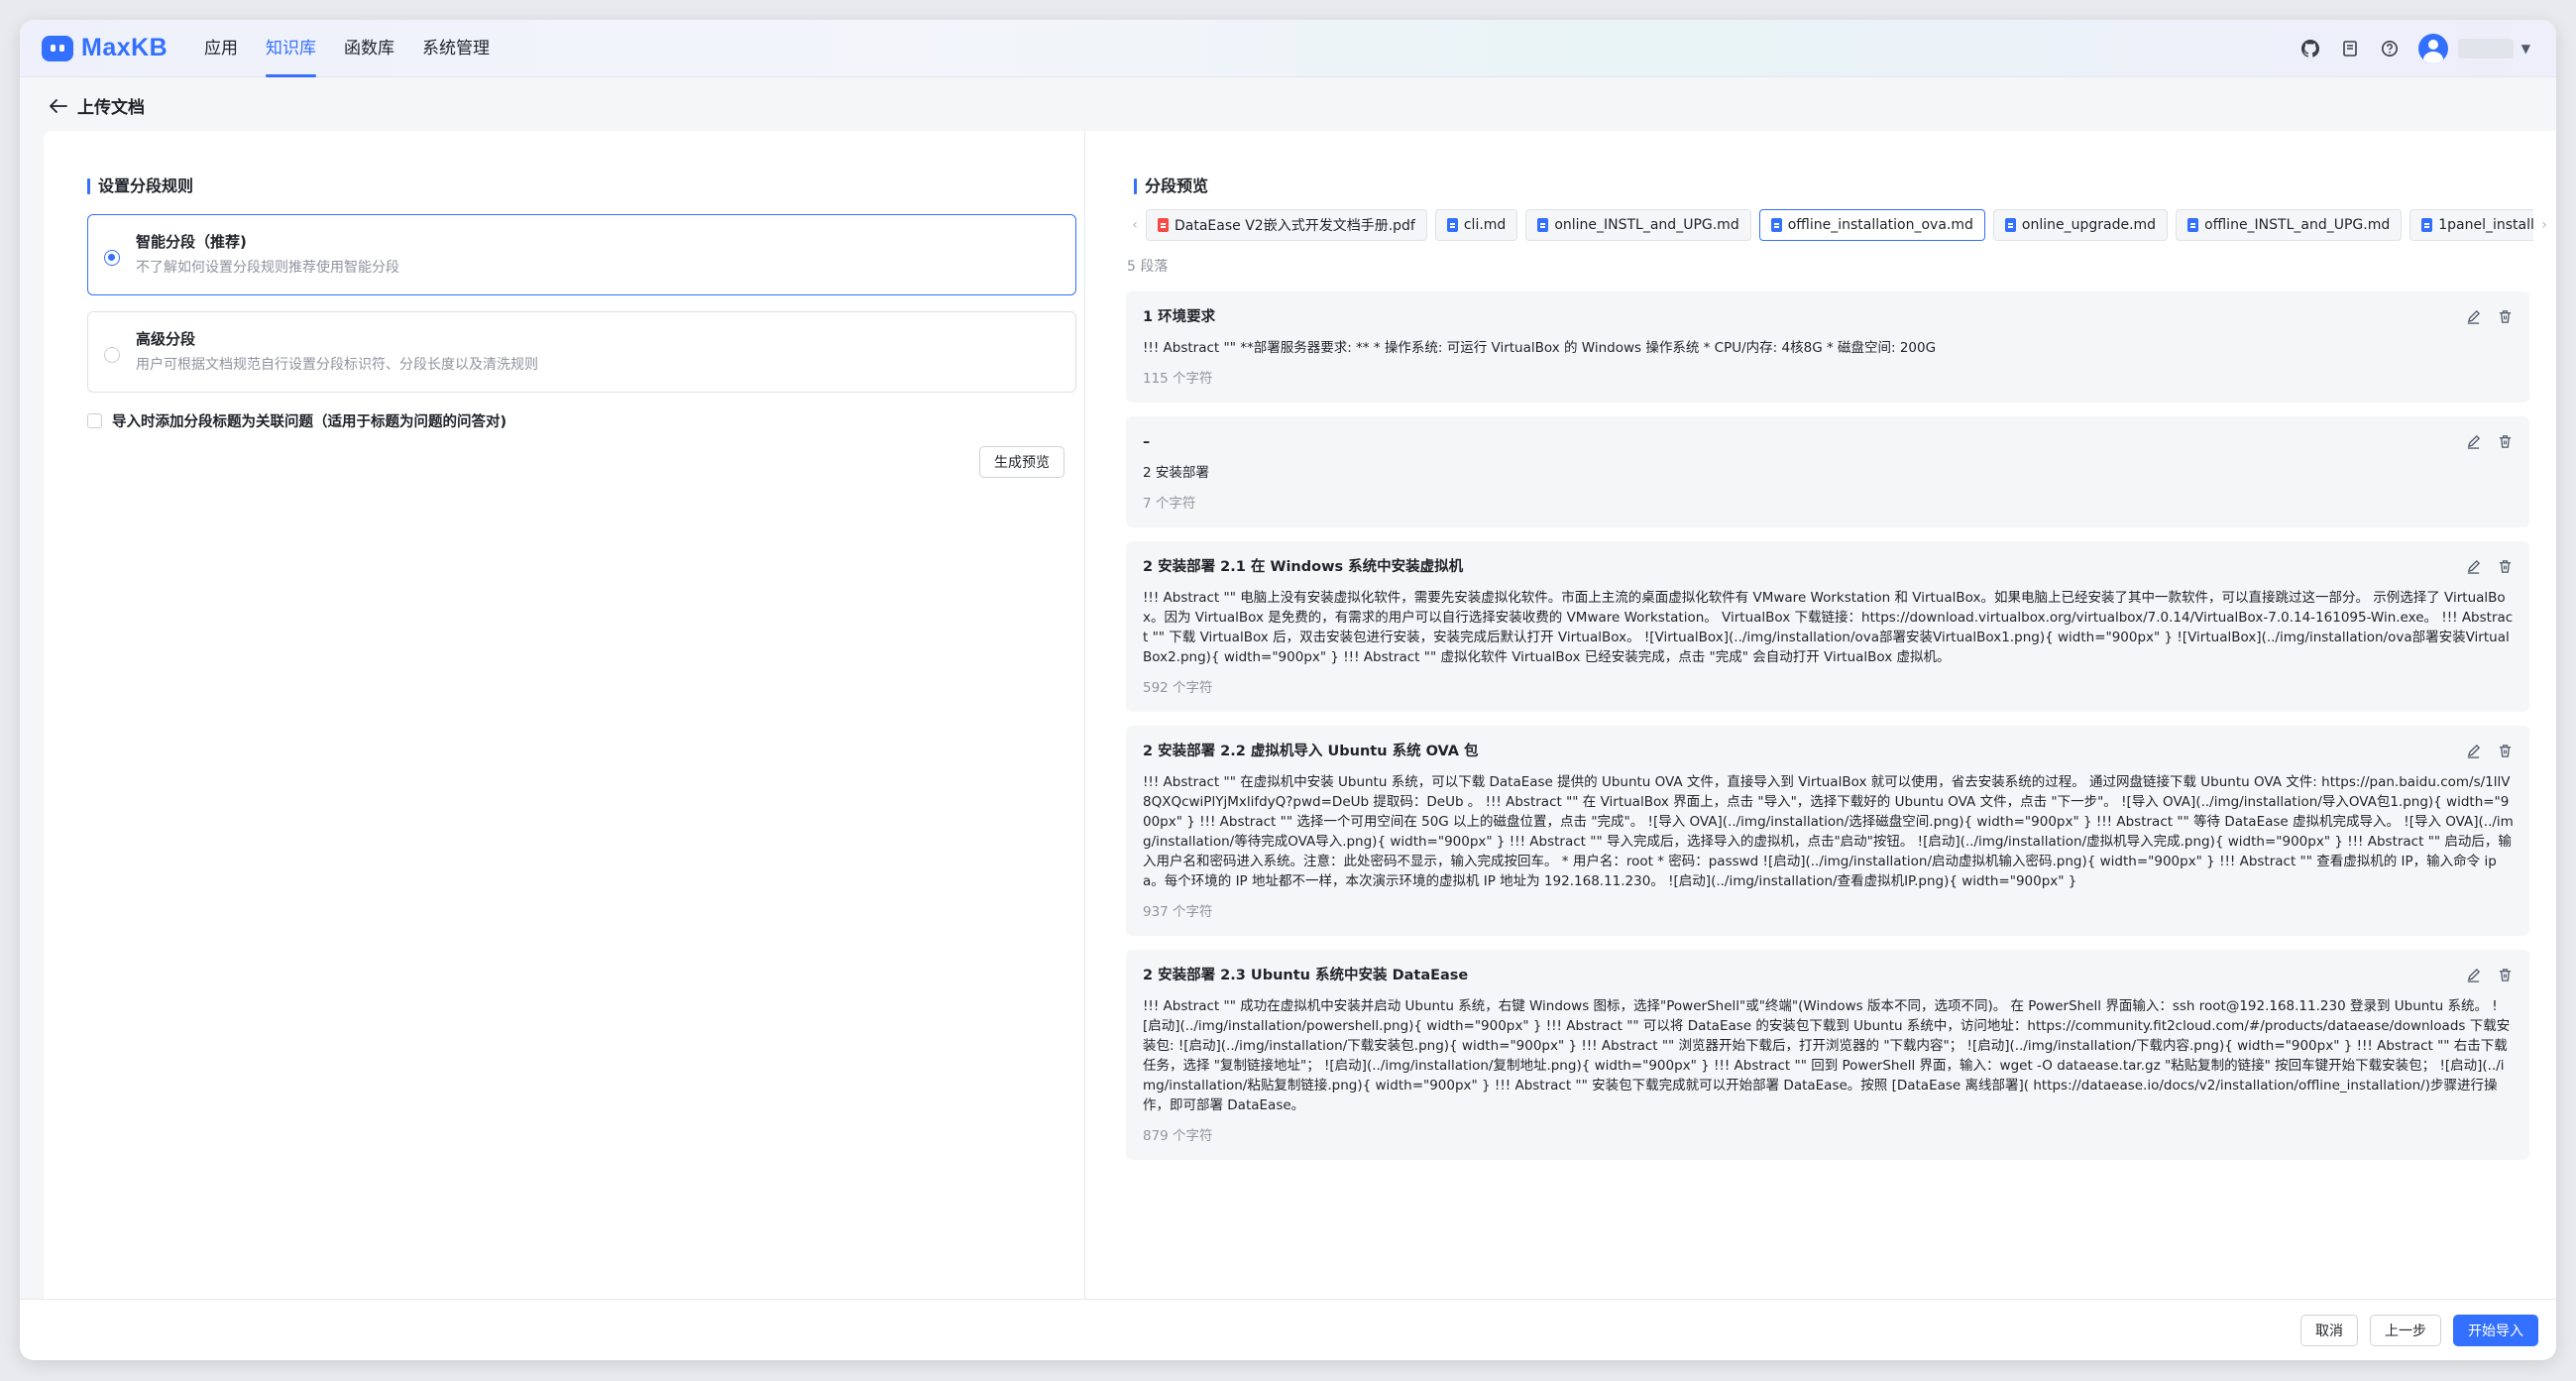 This screenshot has height=1381, width=2576. I want to click on tab-label: online_INSTL_and_UPG.md, so click(1646, 225).